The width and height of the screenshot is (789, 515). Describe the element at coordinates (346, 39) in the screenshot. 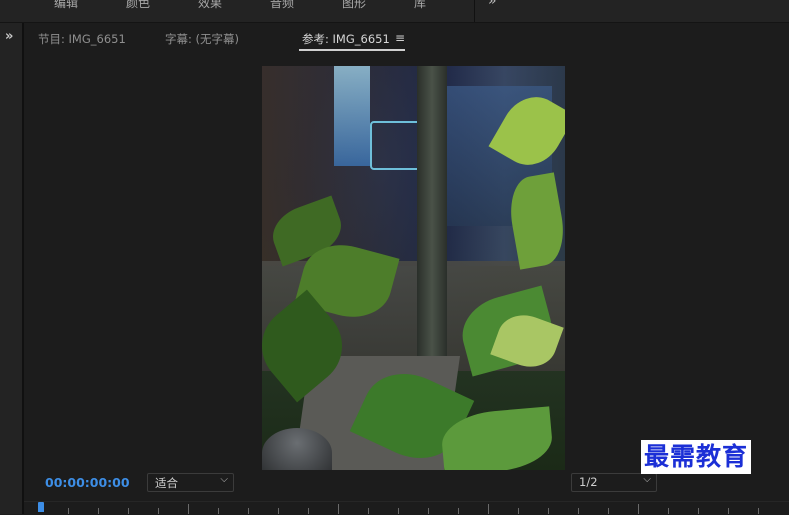

I see `tab-reference: 参考: IMG_6651` at that location.